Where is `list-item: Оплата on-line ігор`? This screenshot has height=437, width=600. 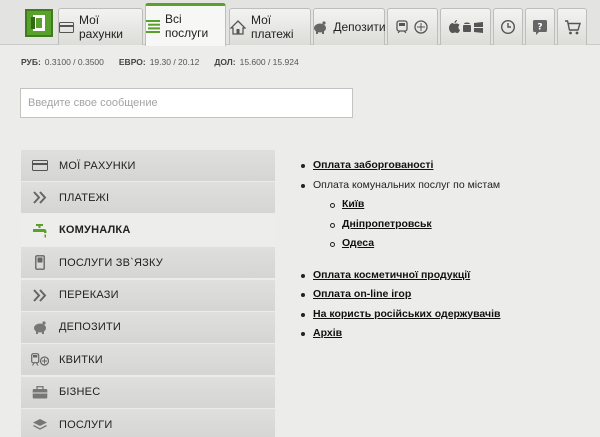 list-item: Оплата on-line ігор is located at coordinates (399, 295).